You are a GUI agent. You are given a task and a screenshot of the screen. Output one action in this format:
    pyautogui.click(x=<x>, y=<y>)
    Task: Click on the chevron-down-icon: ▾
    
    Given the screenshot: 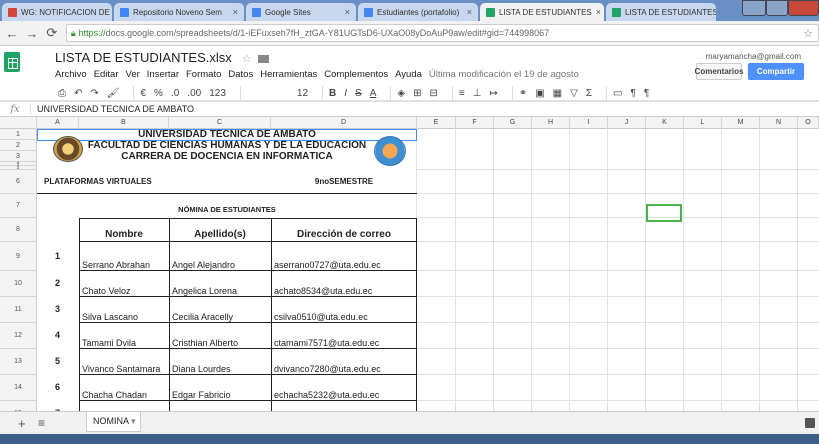 What is the action you would take?
    pyautogui.click(x=133, y=421)
    